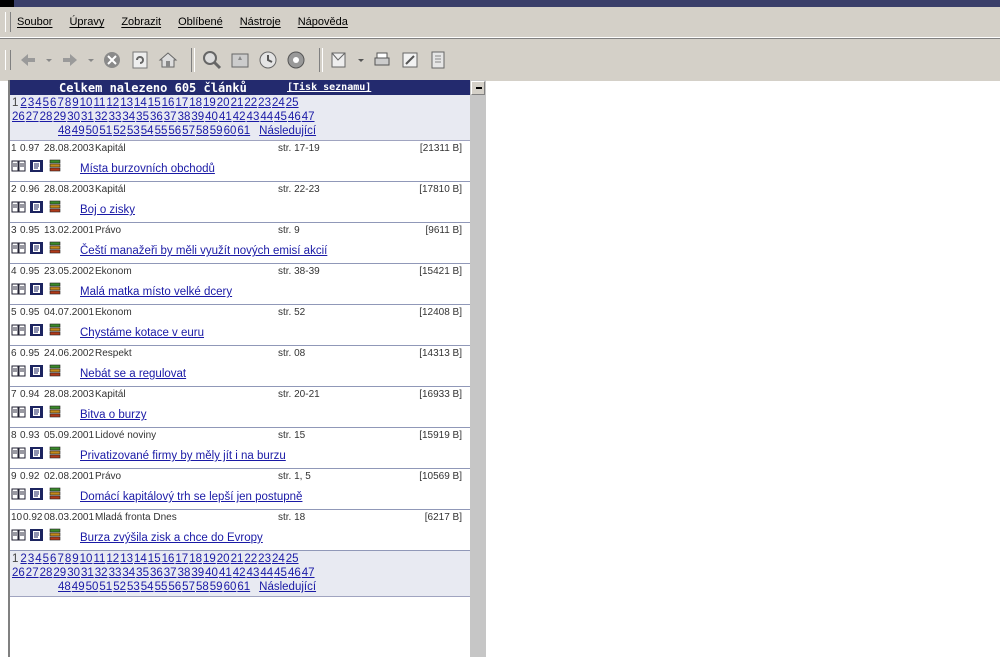 Image resolution: width=1000 pixels, height=657 pixels. I want to click on page-link: 19, so click(209, 103).